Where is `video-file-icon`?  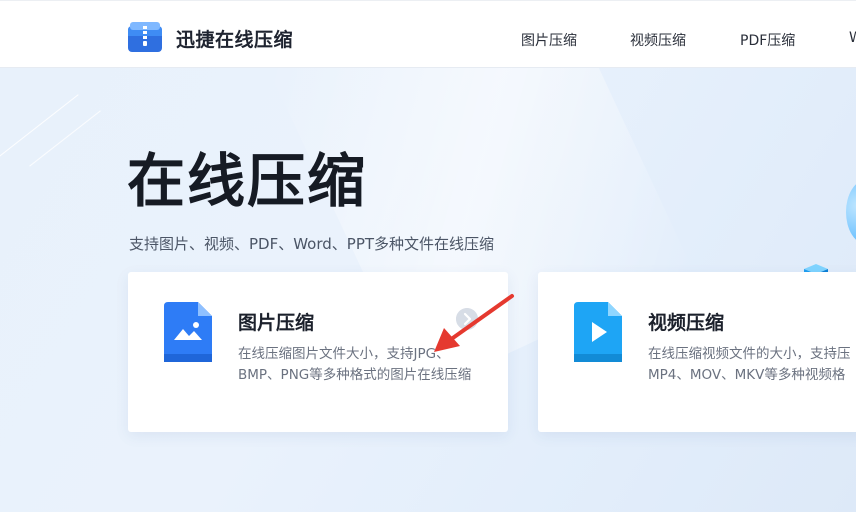
video-file-icon is located at coordinates (598, 332).